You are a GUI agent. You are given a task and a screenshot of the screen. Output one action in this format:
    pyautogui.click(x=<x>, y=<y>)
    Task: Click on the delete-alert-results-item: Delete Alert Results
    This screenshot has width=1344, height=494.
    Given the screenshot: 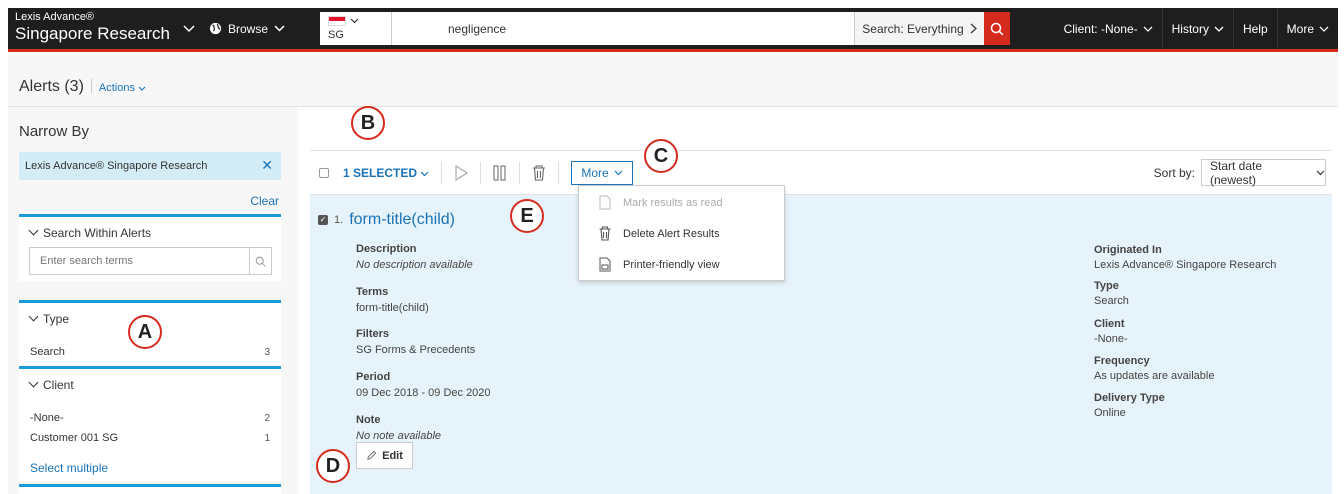 What is the action you would take?
    pyautogui.click(x=659, y=233)
    